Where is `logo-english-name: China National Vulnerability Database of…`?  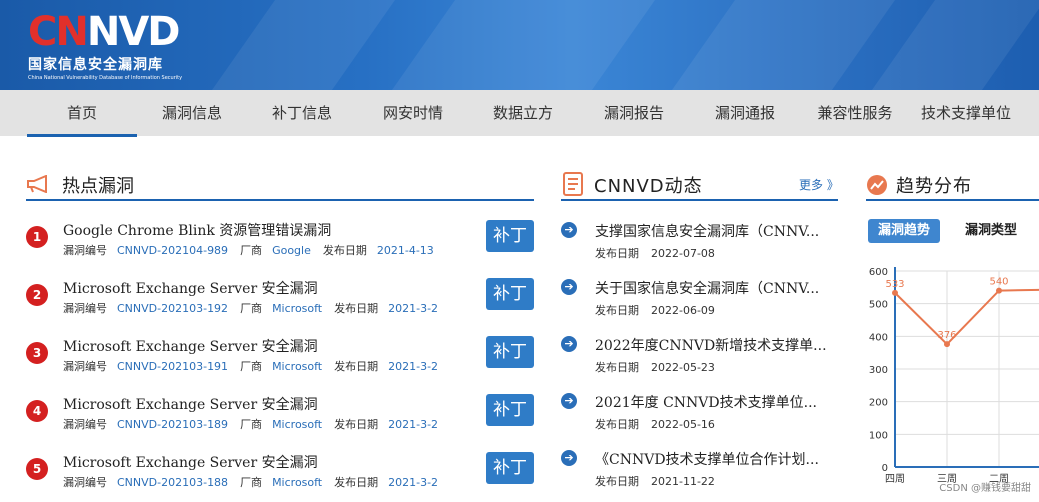
logo-english-name: China National Vulnerability Database of… is located at coordinates (105, 78).